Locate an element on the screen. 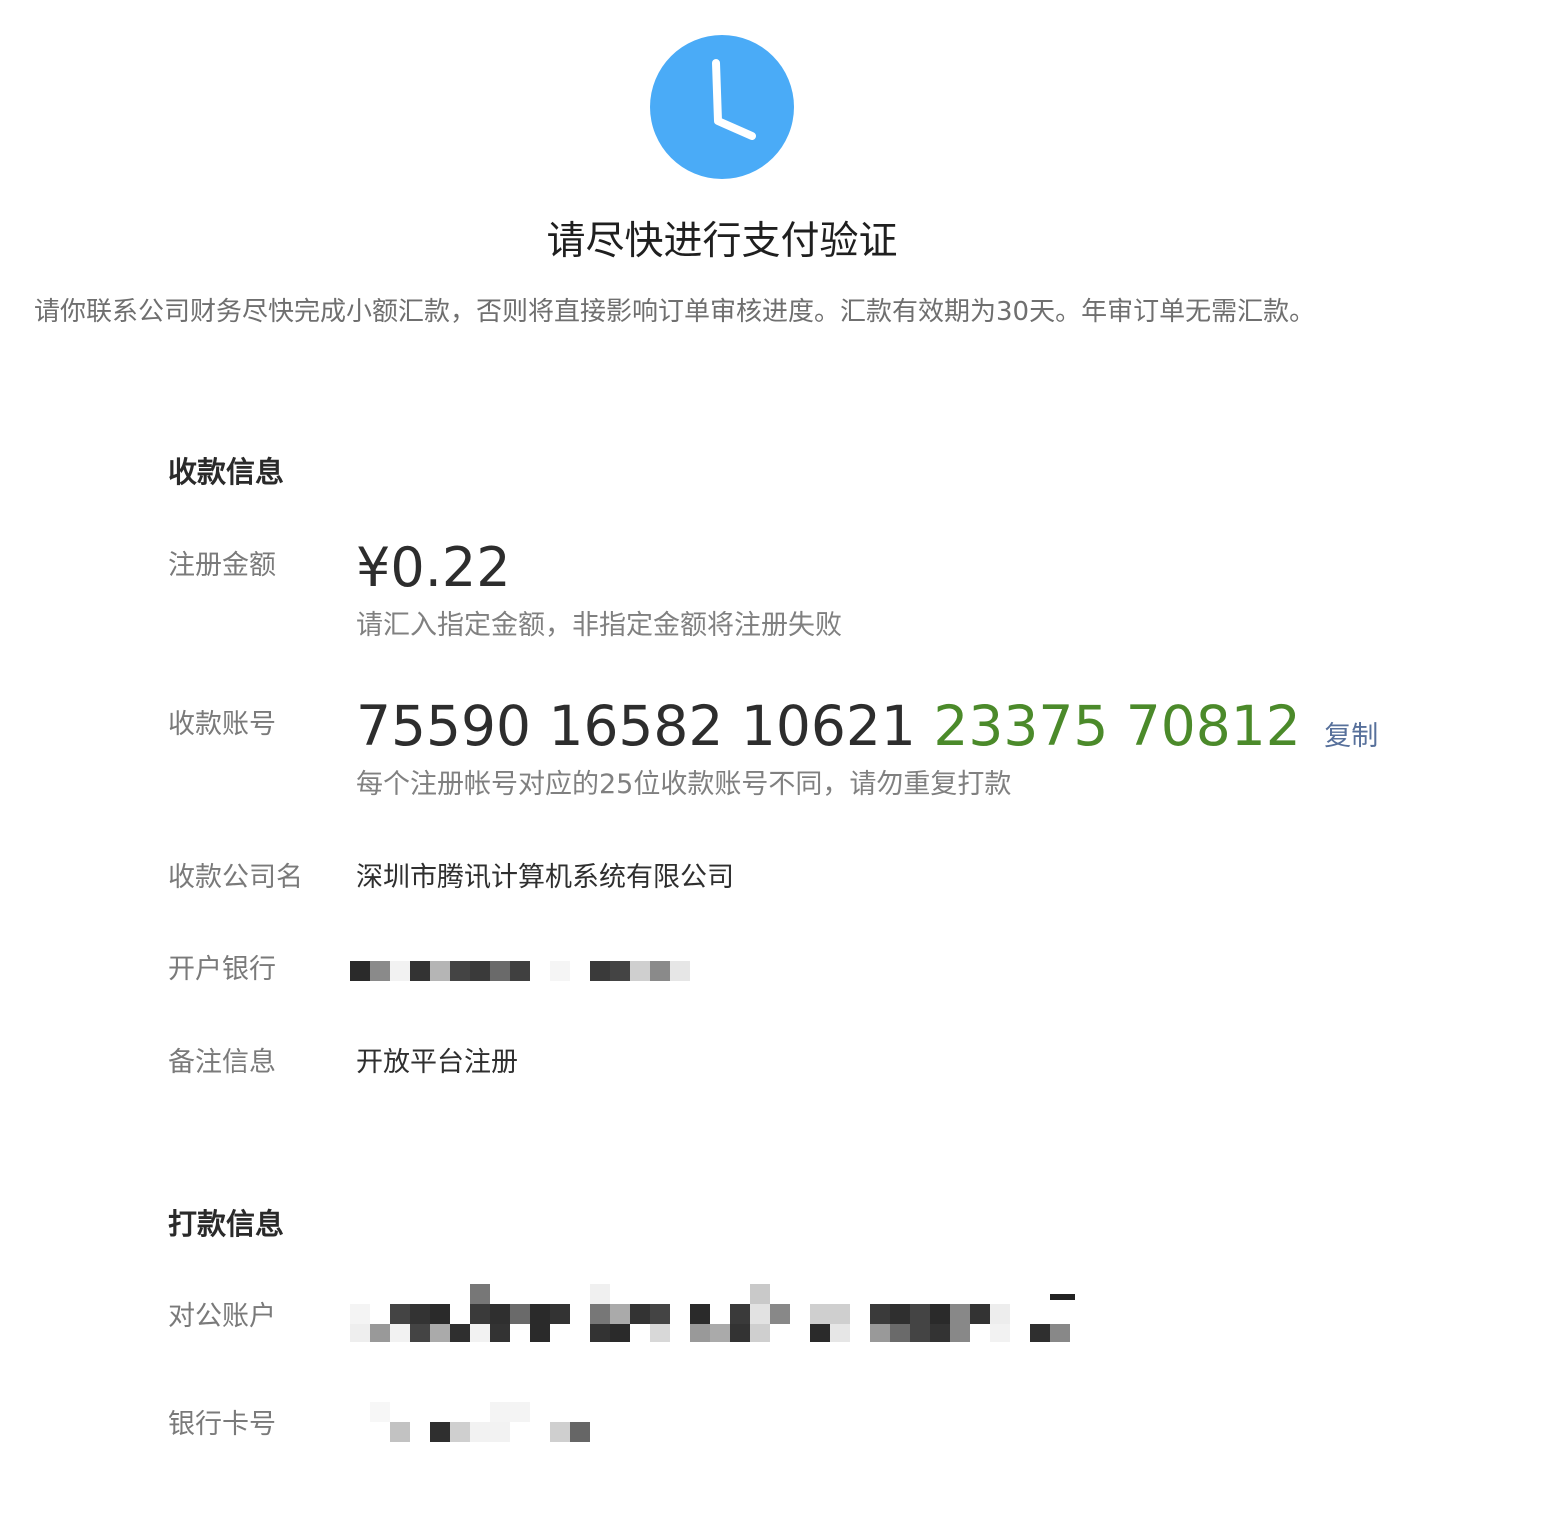 Image resolution: width=1560 pixels, height=1522 pixels. account-number: 75590 16582 10621 23375 70812 复制 is located at coordinates (867, 731).